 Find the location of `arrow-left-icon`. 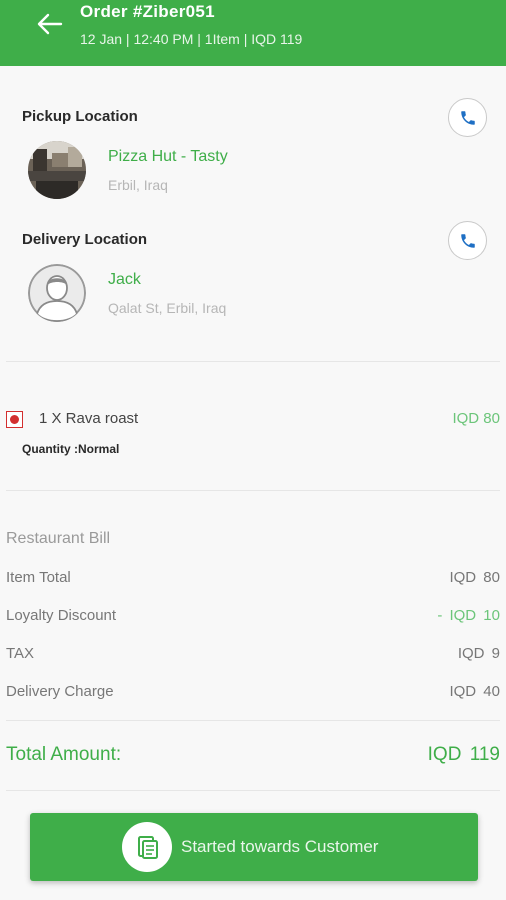

arrow-left-icon is located at coordinates (50, 24).